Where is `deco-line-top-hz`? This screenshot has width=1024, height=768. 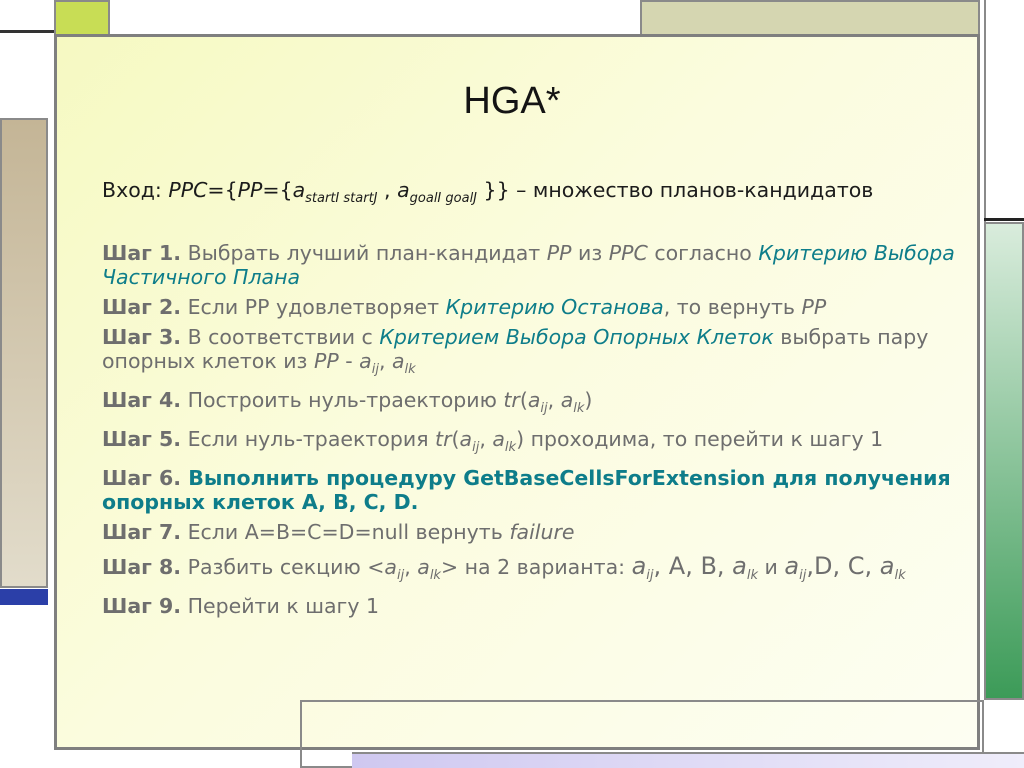
deco-line-top-hz is located at coordinates (27, 31).